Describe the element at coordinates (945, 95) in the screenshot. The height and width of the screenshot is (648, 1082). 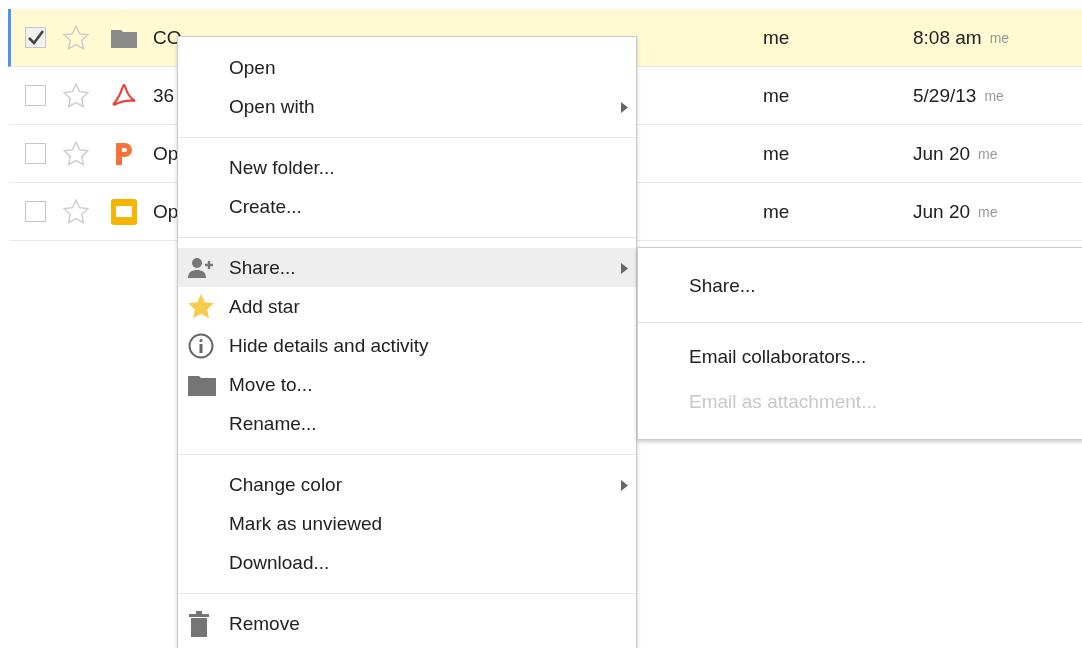
I see `modified-date: 5/29/13` at that location.